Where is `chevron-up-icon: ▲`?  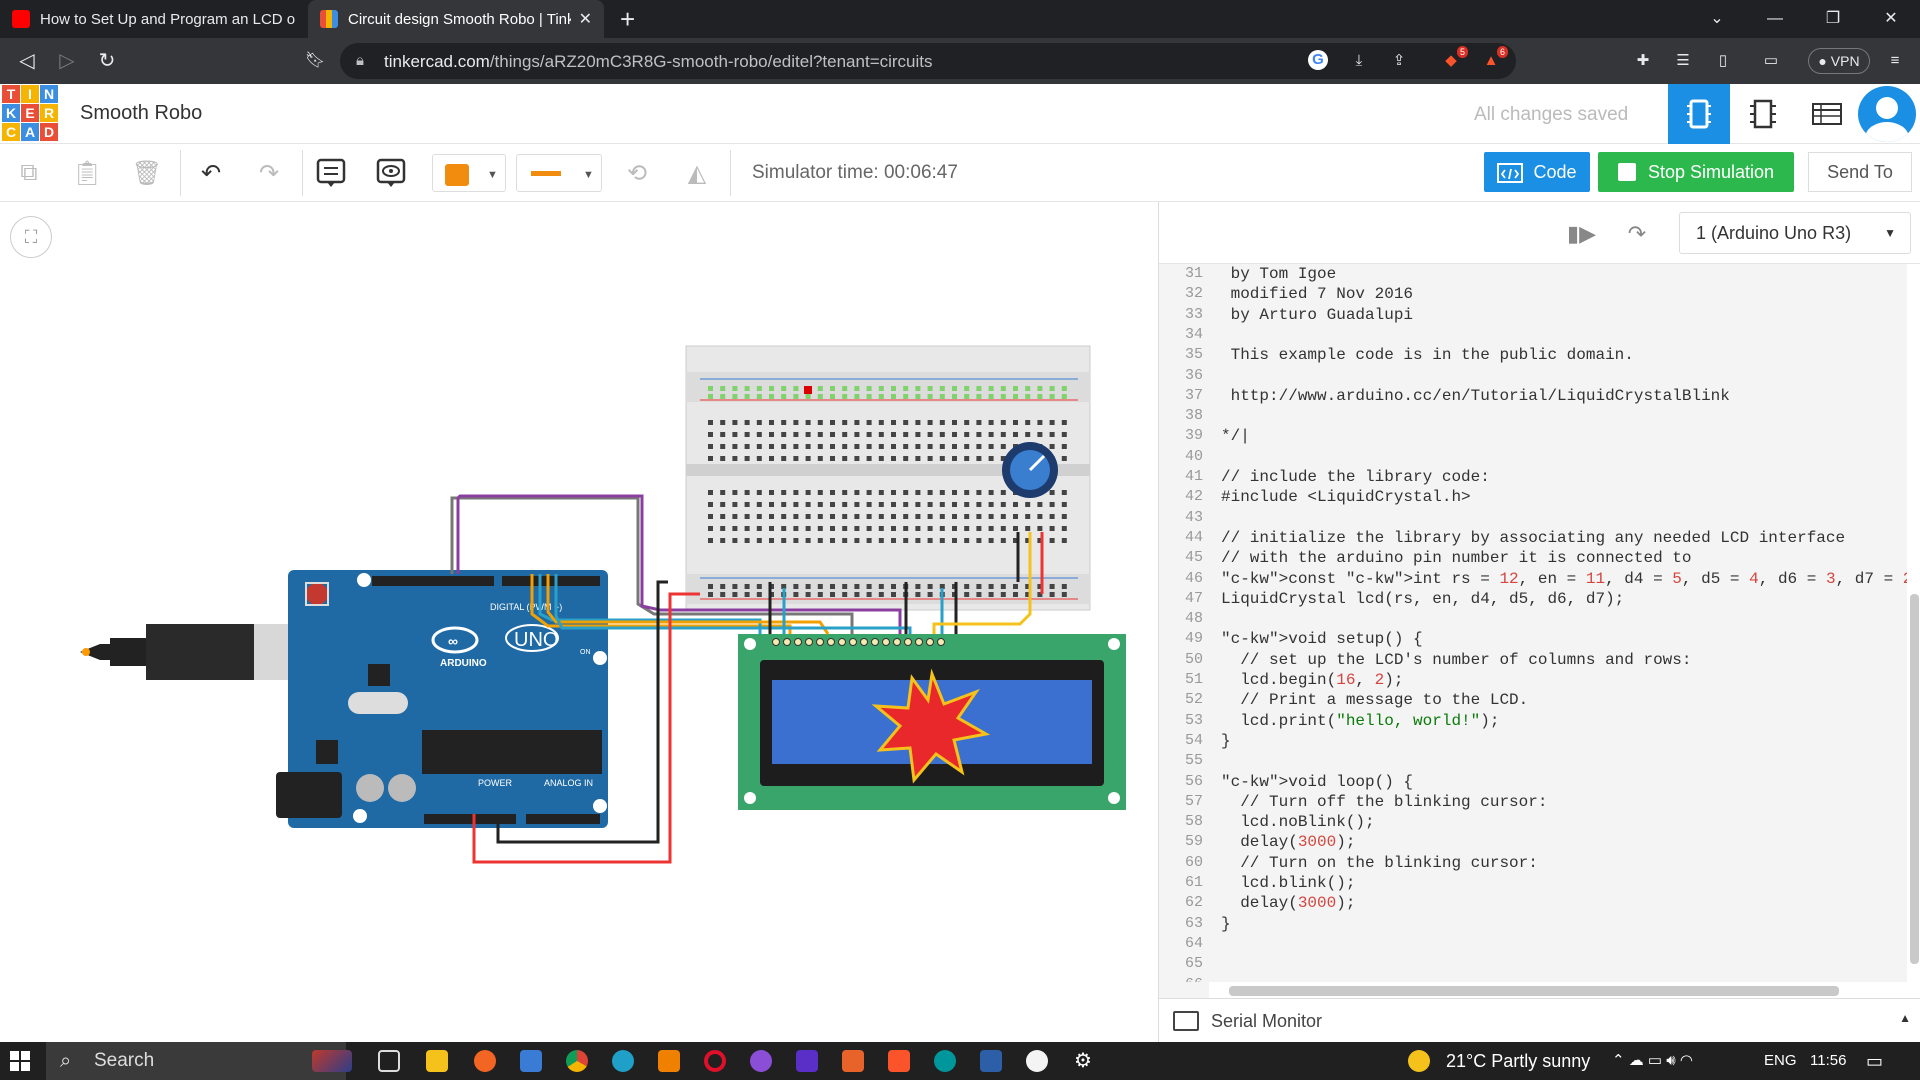
chevron-up-icon: ▲ is located at coordinates (1905, 1018).